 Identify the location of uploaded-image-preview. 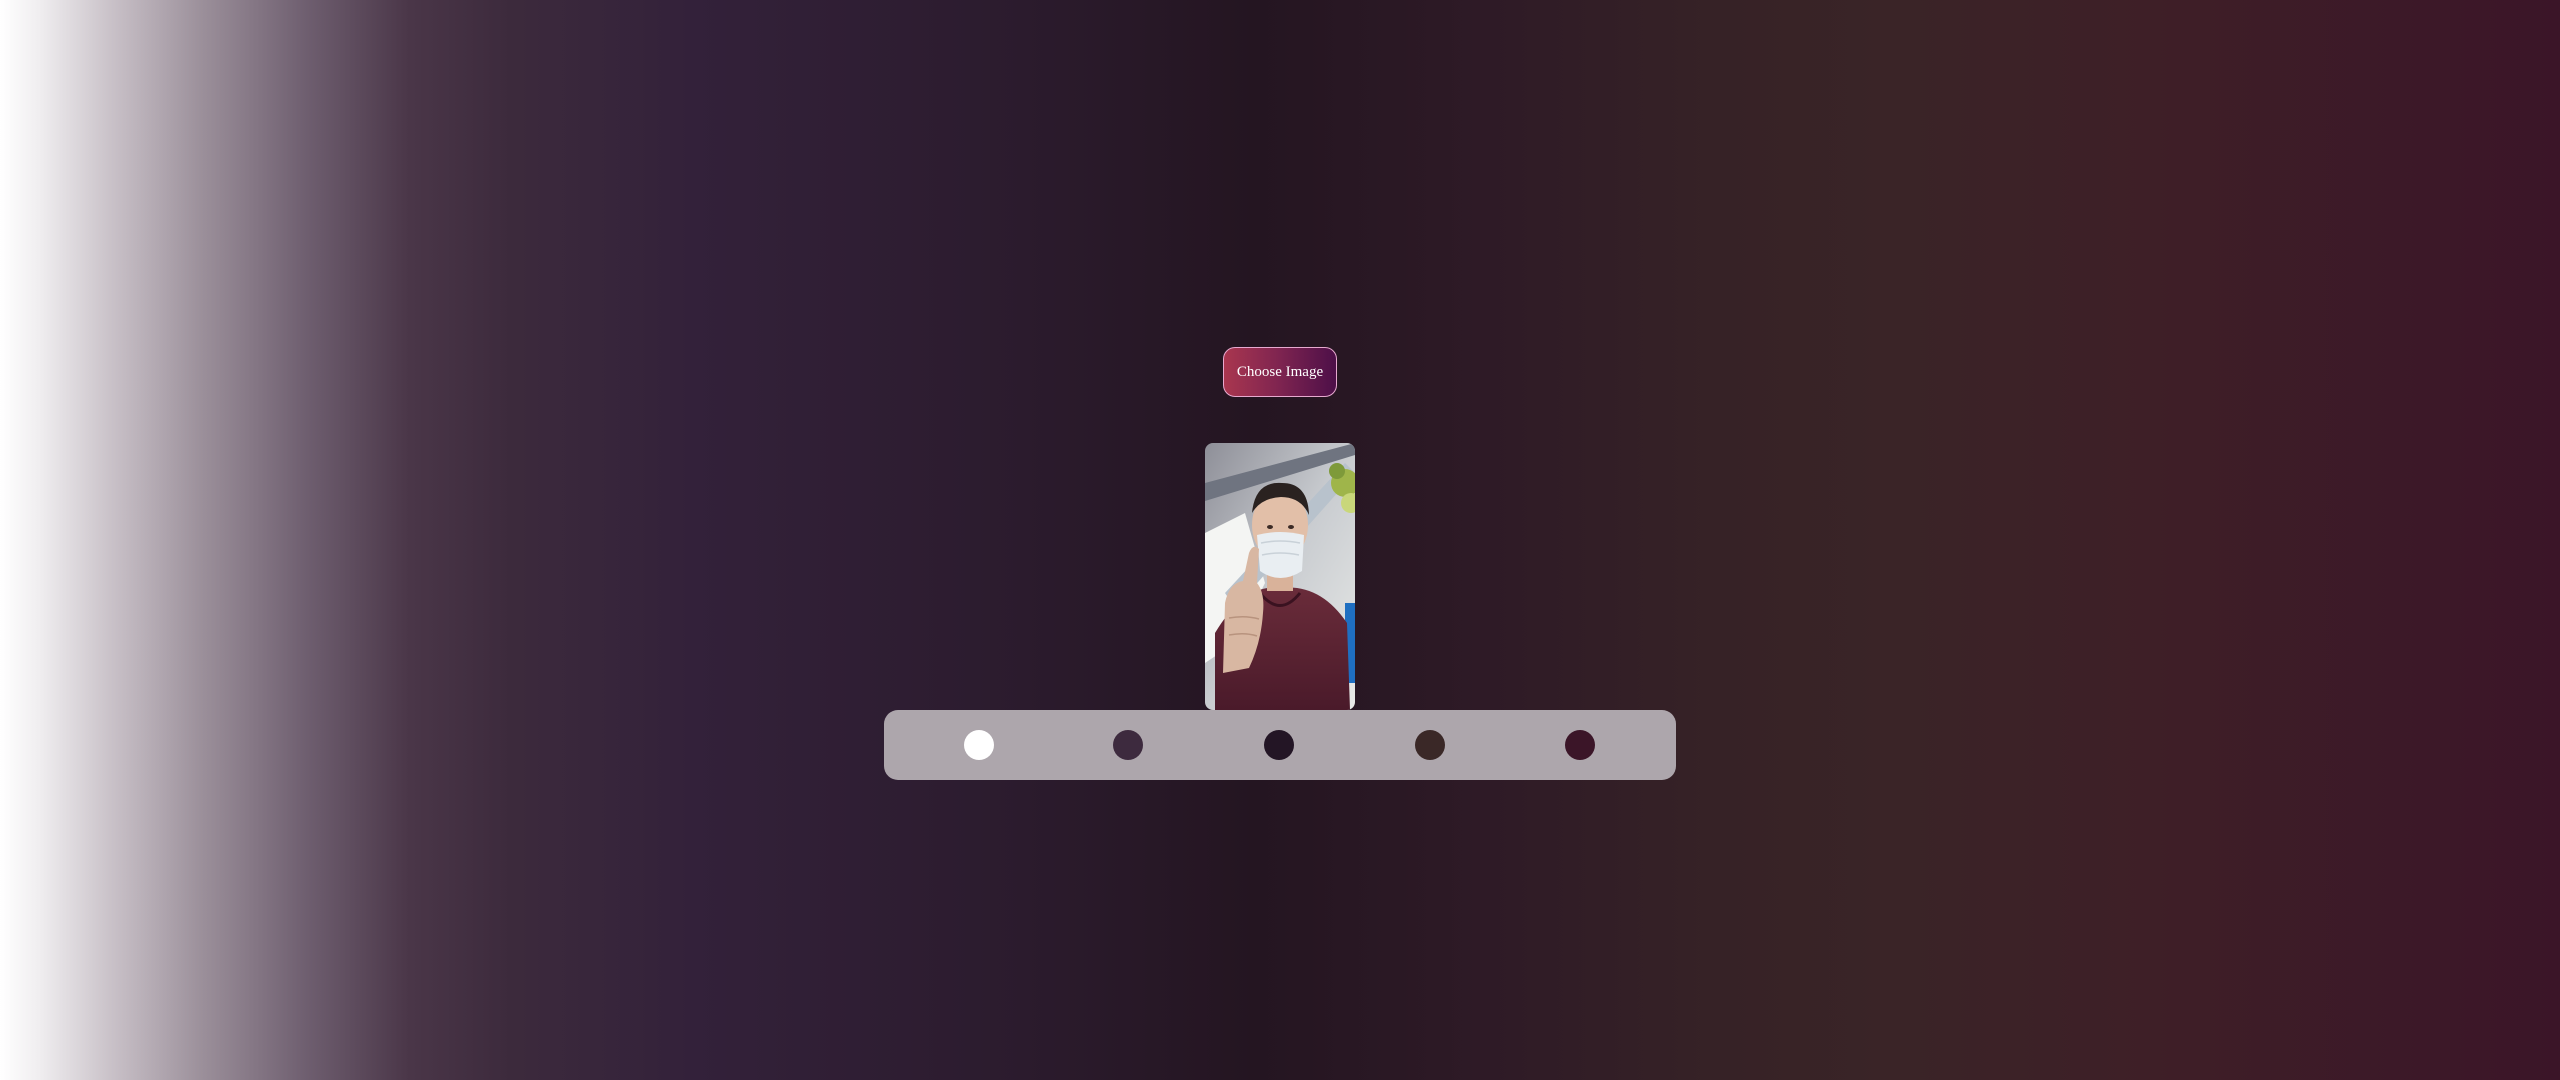
(1280, 576).